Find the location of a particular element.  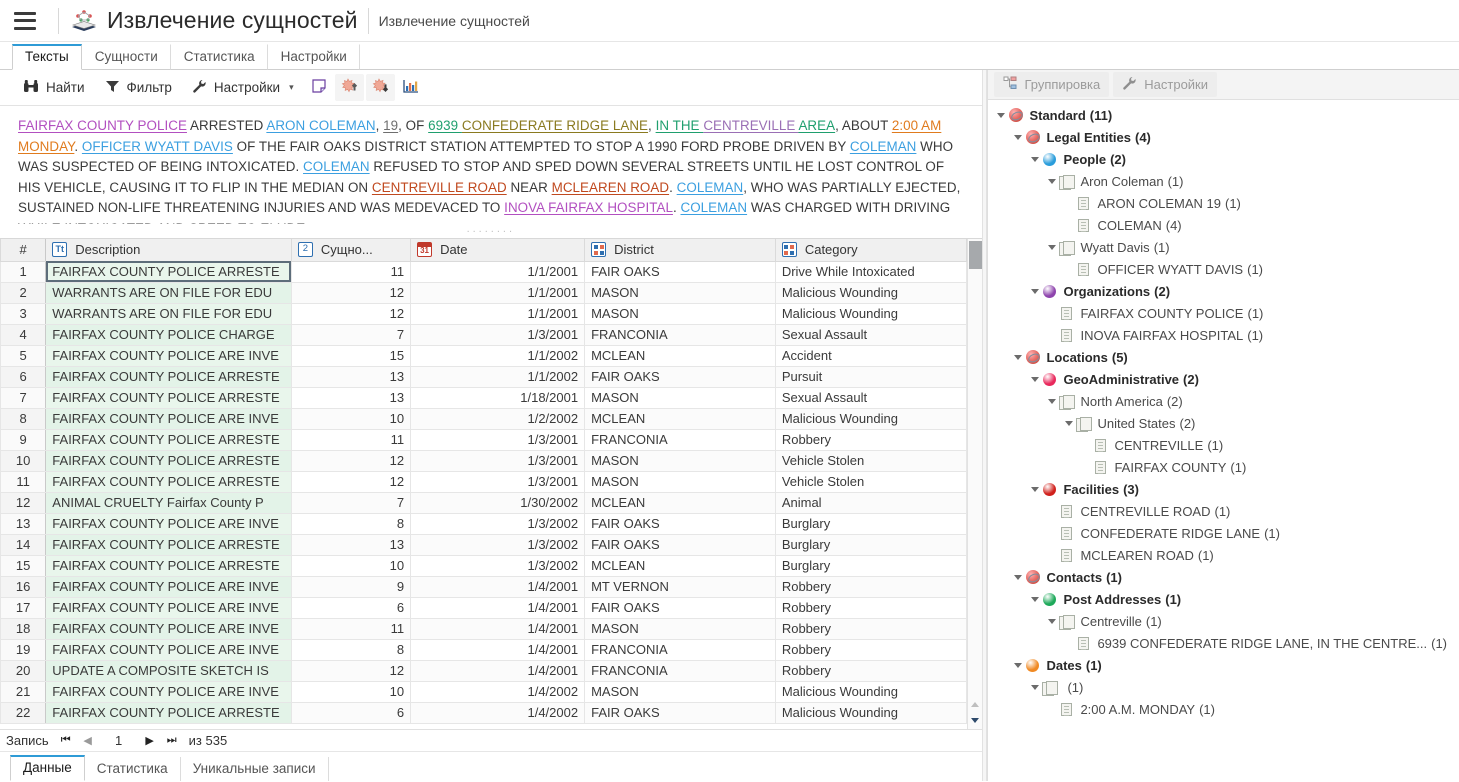

hamburger-menu-icon is located at coordinates (25, 20).